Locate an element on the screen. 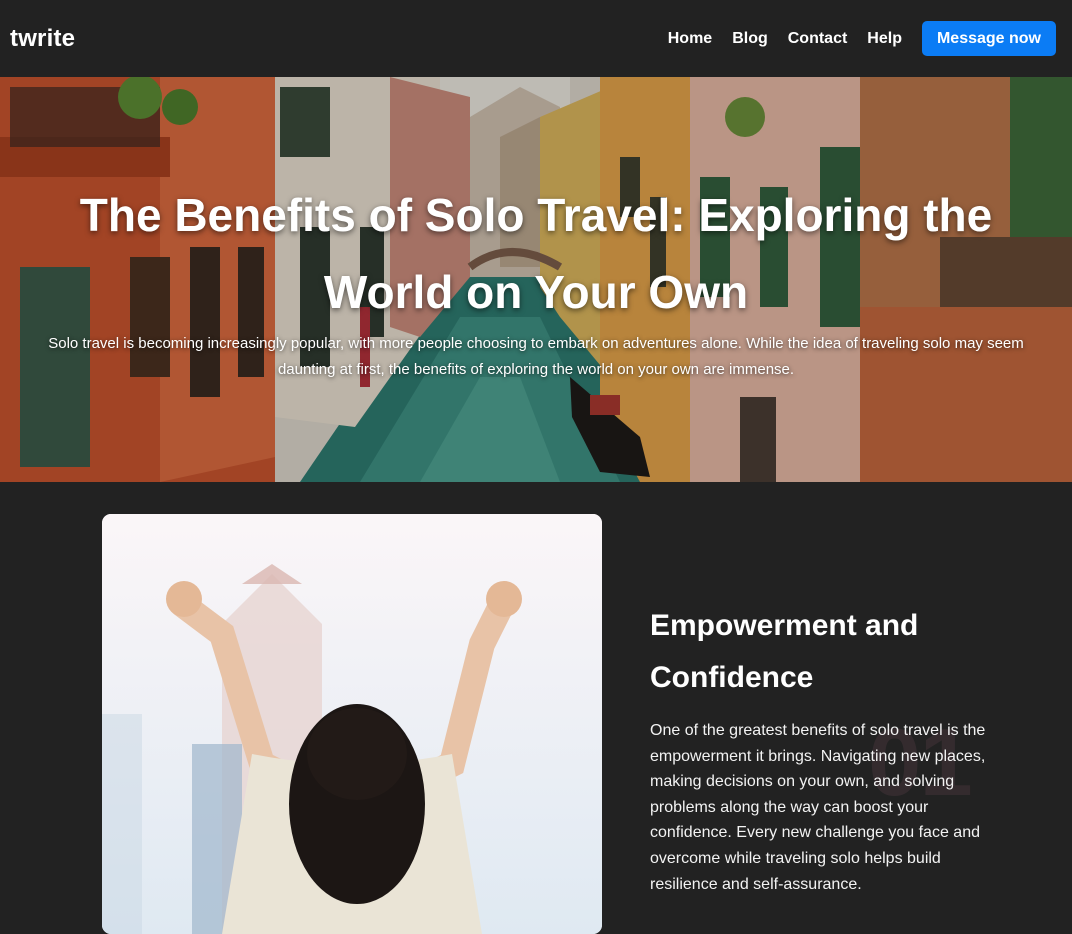  brand-logo: twrite is located at coordinates (42, 39).